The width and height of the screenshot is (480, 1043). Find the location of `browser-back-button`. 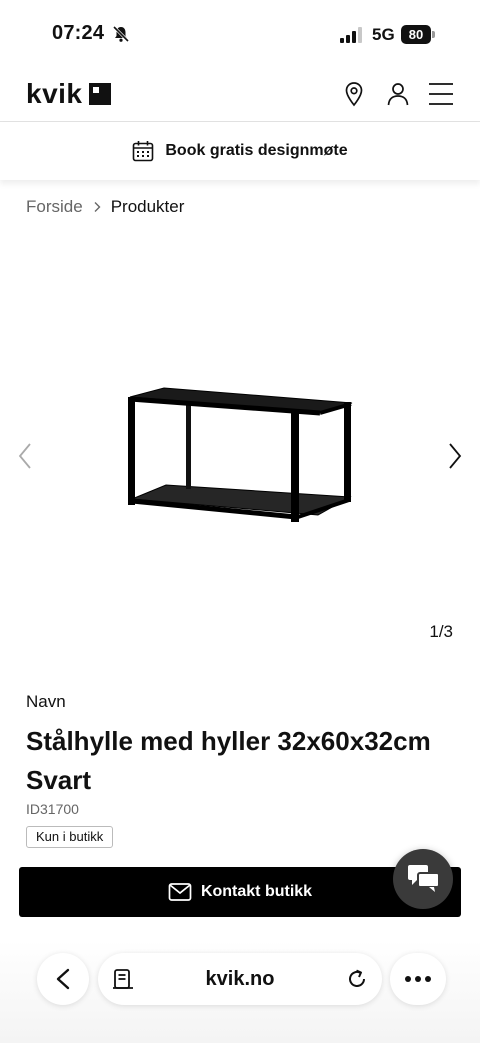

browser-back-button is located at coordinates (63, 979).